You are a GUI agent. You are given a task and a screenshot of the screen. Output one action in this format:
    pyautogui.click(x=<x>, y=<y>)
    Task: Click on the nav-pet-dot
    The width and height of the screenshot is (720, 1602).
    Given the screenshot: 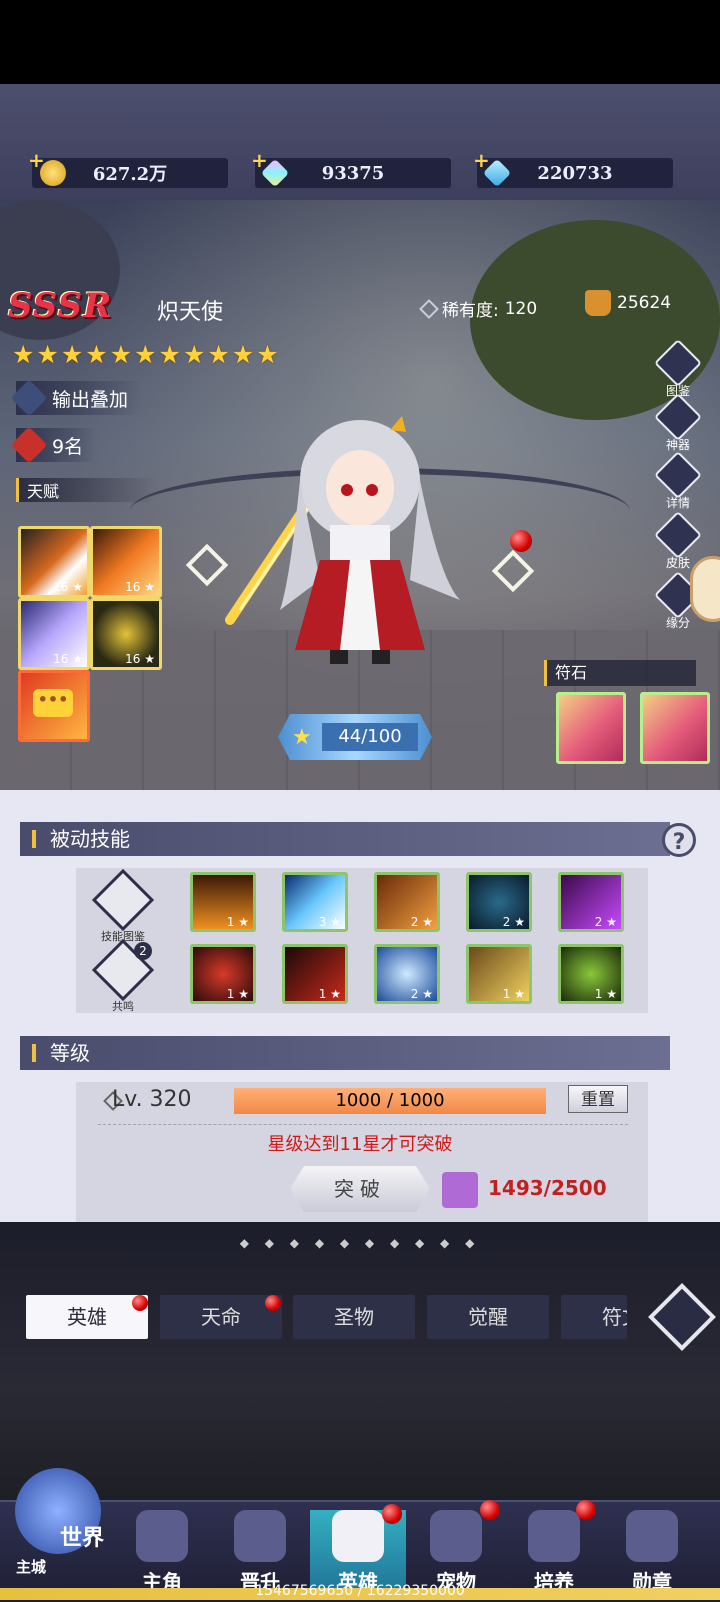 What is the action you would take?
    pyautogui.click(x=490, y=1510)
    